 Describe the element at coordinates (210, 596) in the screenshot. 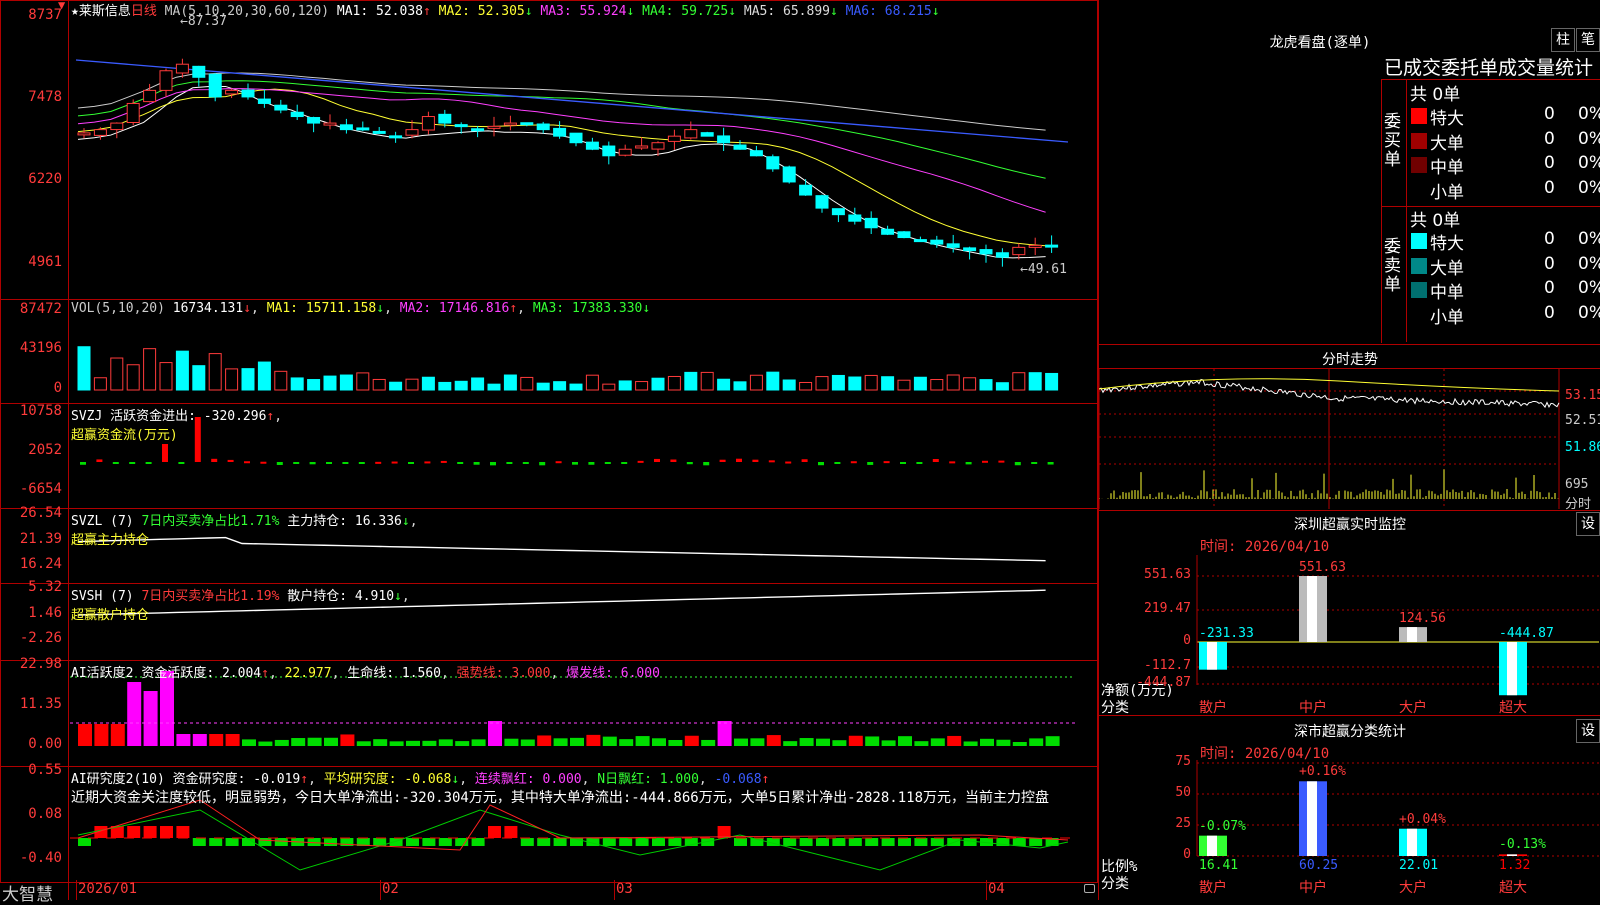

I see `svsh-ratio: 7日内买卖净占比1.19%` at that location.